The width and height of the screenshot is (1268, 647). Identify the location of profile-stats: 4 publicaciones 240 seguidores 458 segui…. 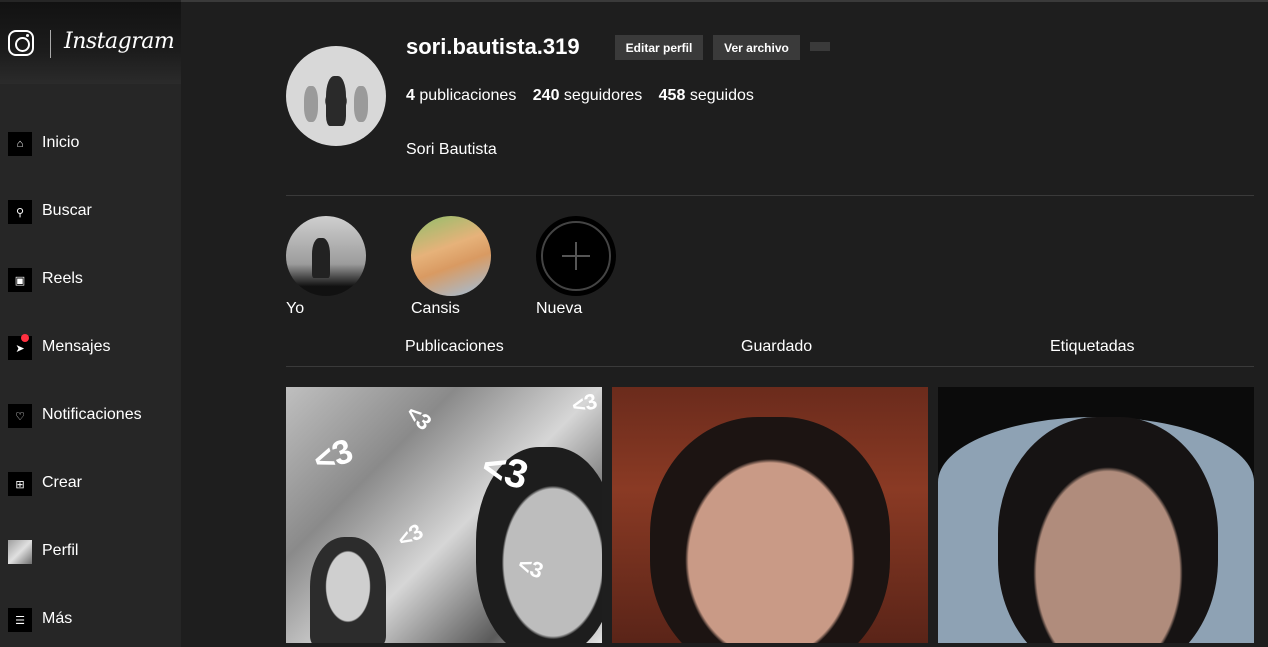
(586, 96).